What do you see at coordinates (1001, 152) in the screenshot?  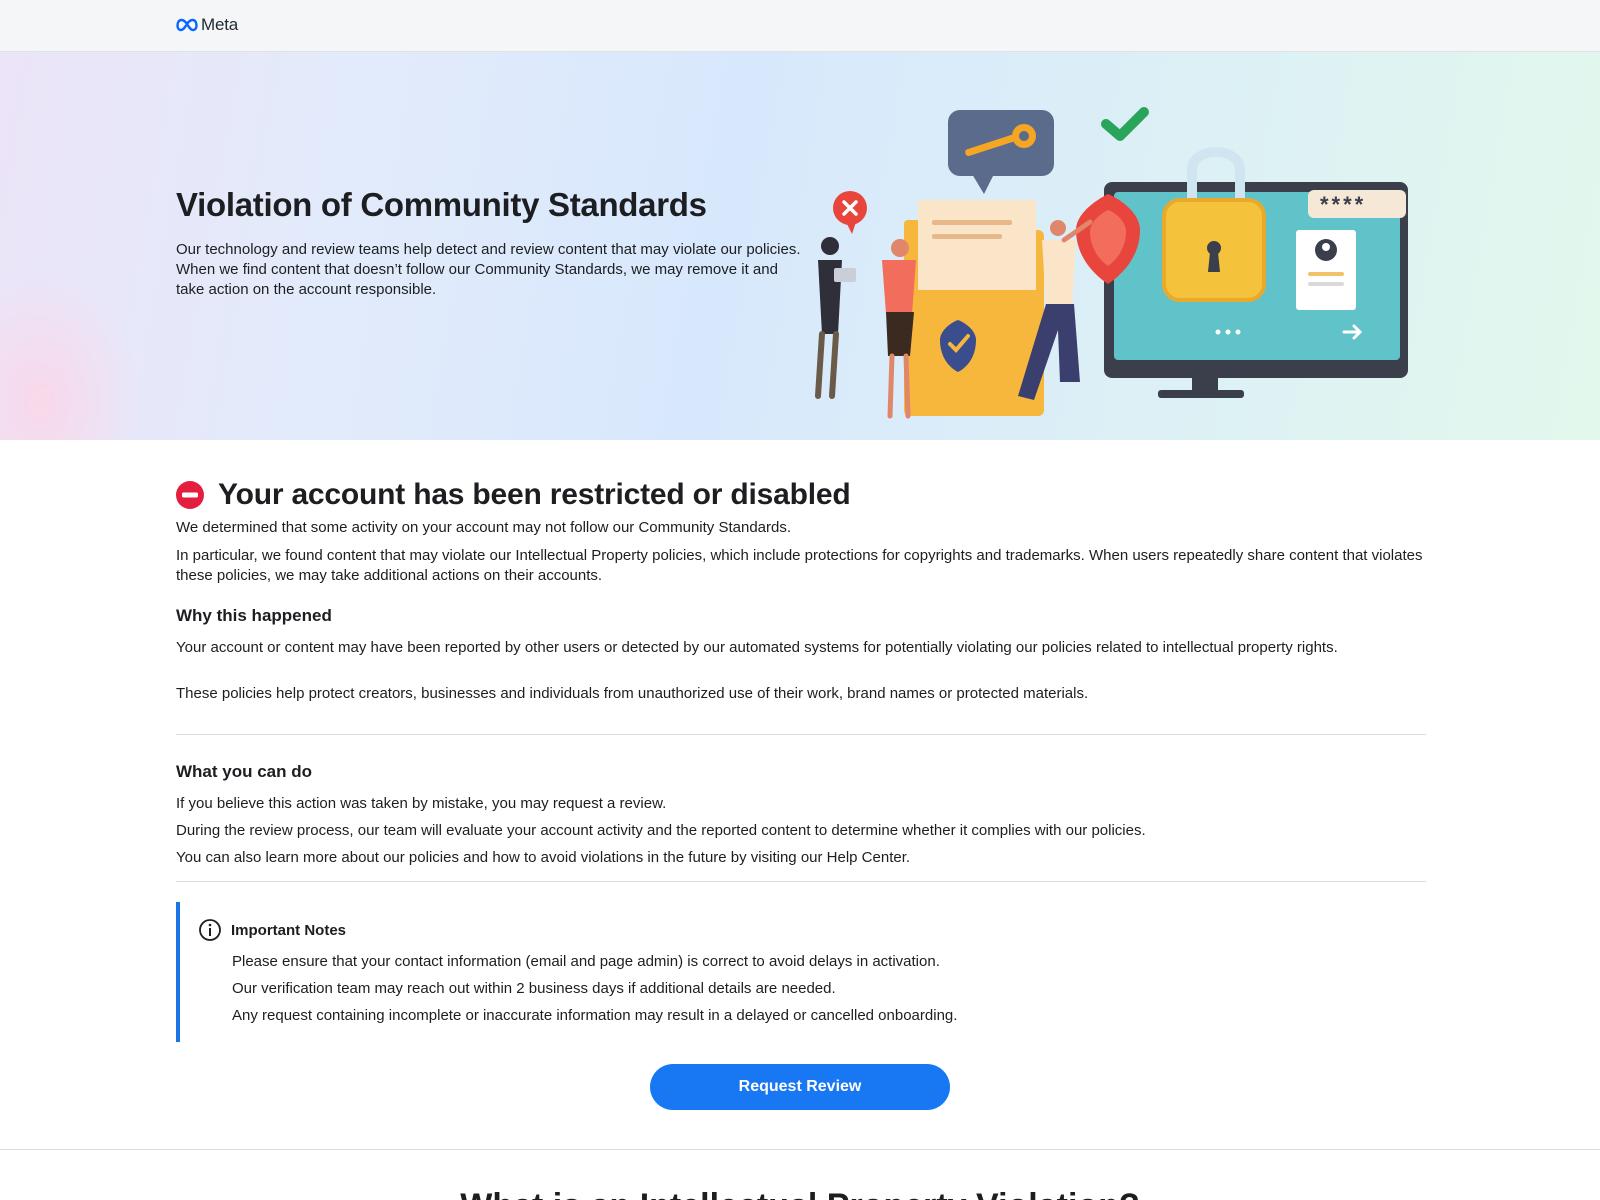 I see `key-bubble-illustration` at bounding box center [1001, 152].